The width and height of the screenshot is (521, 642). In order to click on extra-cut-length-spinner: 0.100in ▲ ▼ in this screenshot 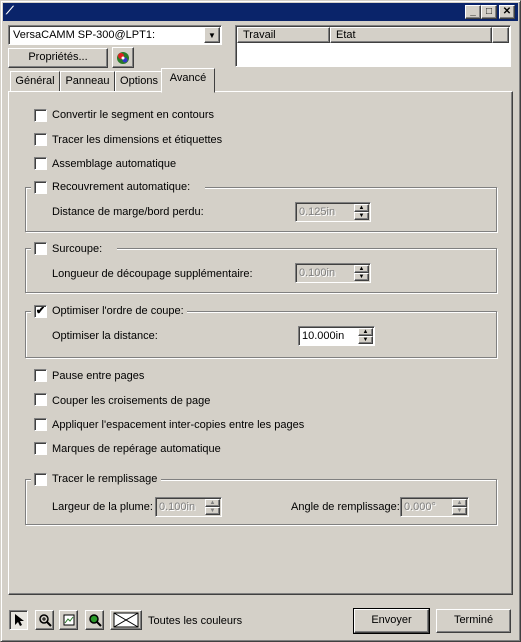, I will do `click(333, 273)`.